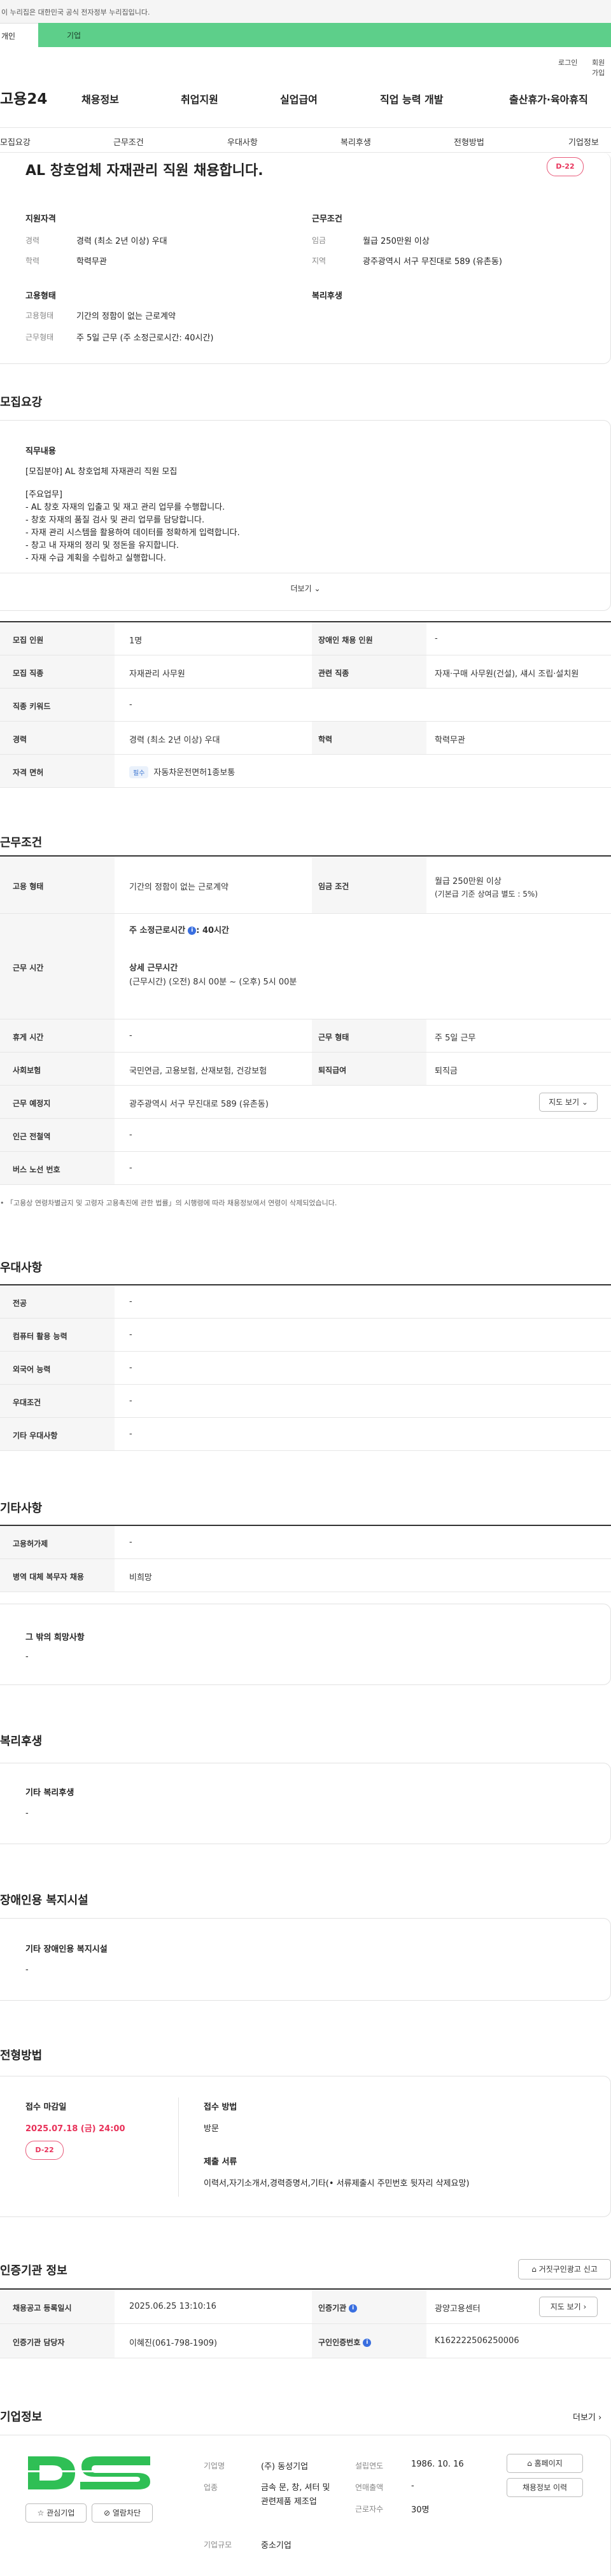 The width and height of the screenshot is (611, 2576). What do you see at coordinates (317, 588) in the screenshot?
I see `chevron-down-icon: ⌄` at bounding box center [317, 588].